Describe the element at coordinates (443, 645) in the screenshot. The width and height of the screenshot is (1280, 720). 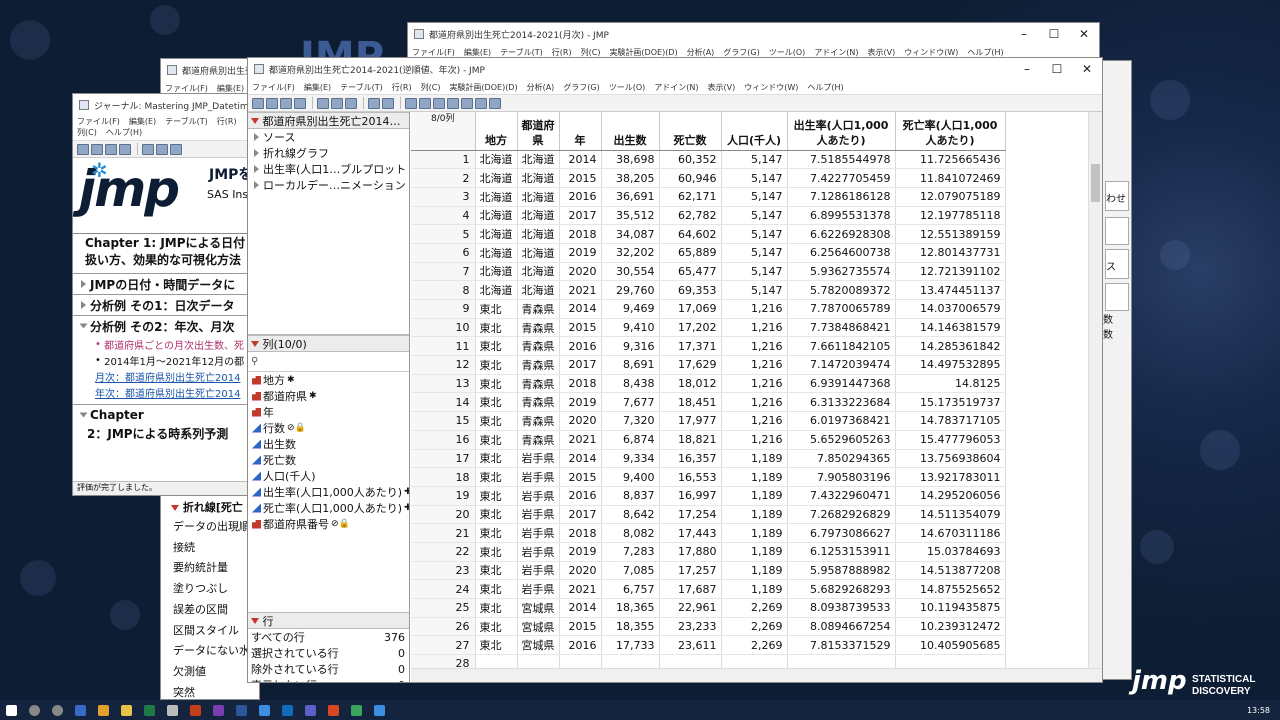
I see `row-number: 27` at that location.